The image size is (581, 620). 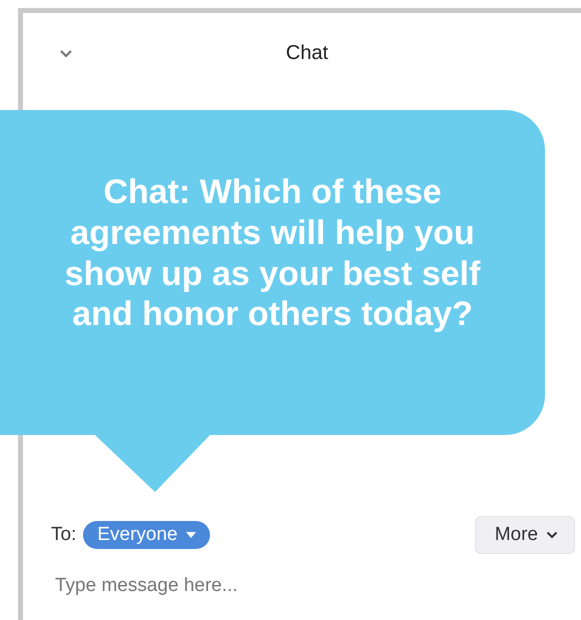 I want to click on chevron-down-icon, so click(x=552, y=535).